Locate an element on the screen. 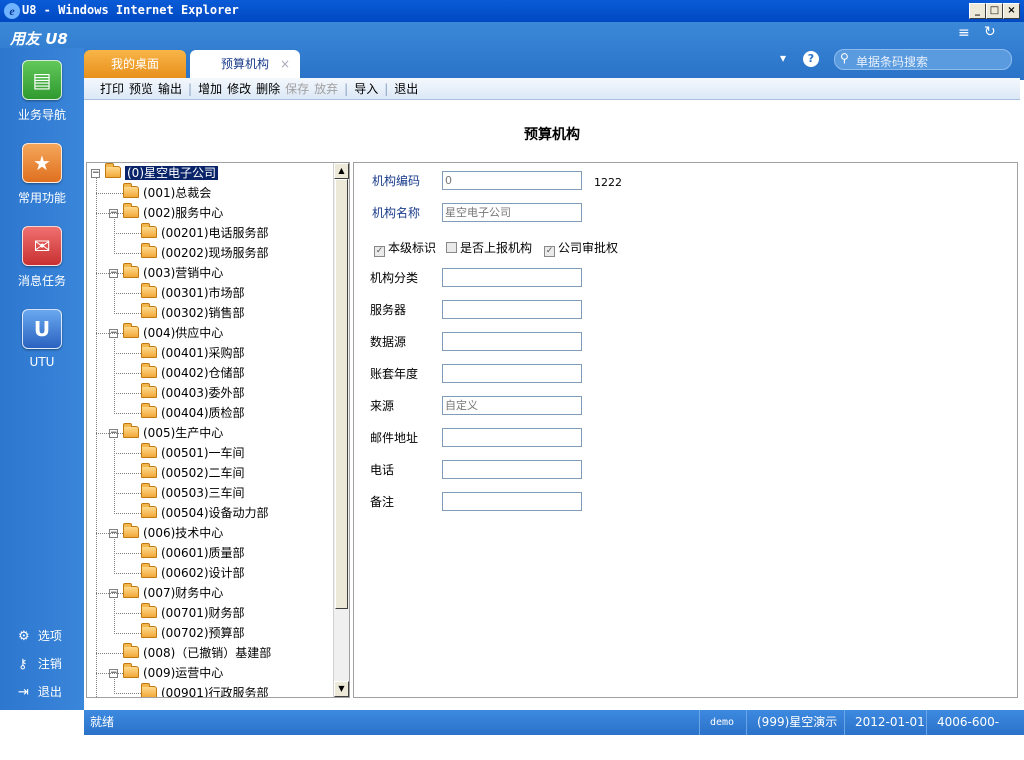 The image size is (1024, 760). tab-close-icon: × is located at coordinates (285, 64).